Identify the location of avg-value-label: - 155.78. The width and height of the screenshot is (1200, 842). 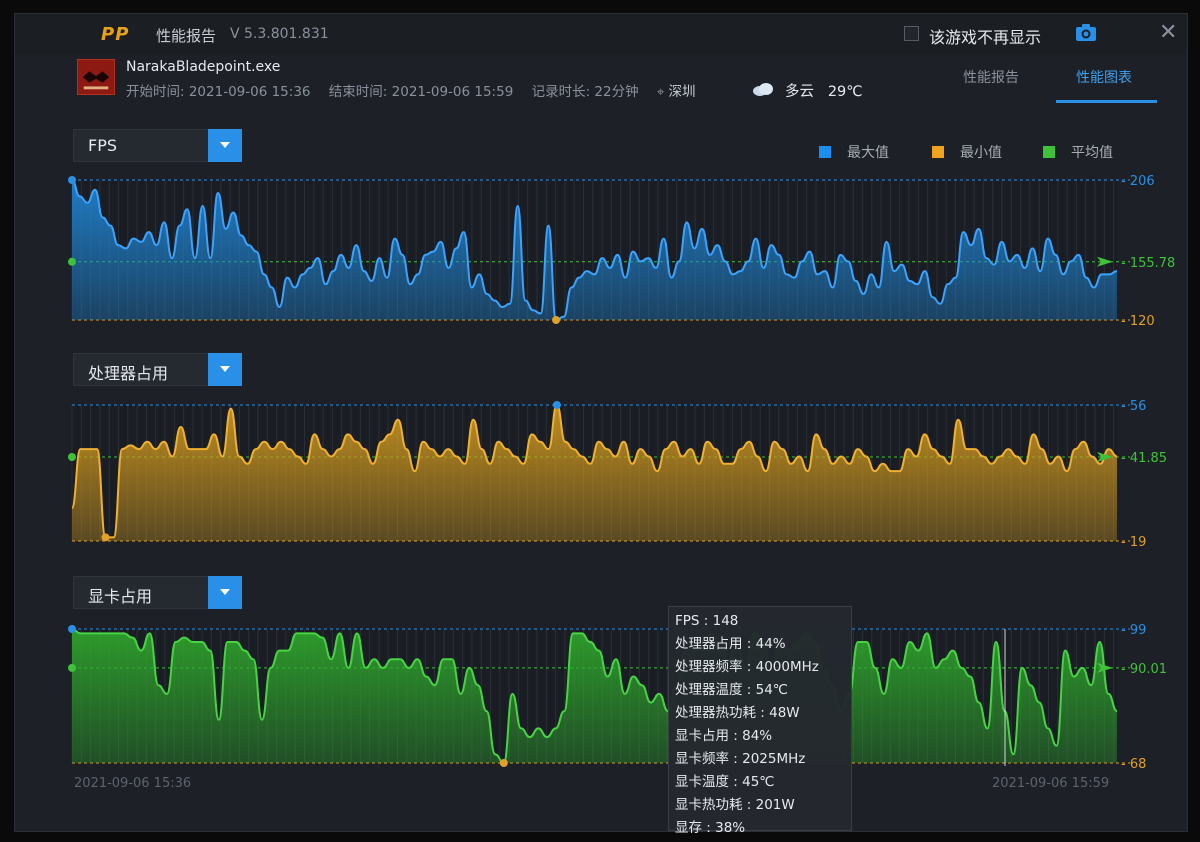
(1148, 263).